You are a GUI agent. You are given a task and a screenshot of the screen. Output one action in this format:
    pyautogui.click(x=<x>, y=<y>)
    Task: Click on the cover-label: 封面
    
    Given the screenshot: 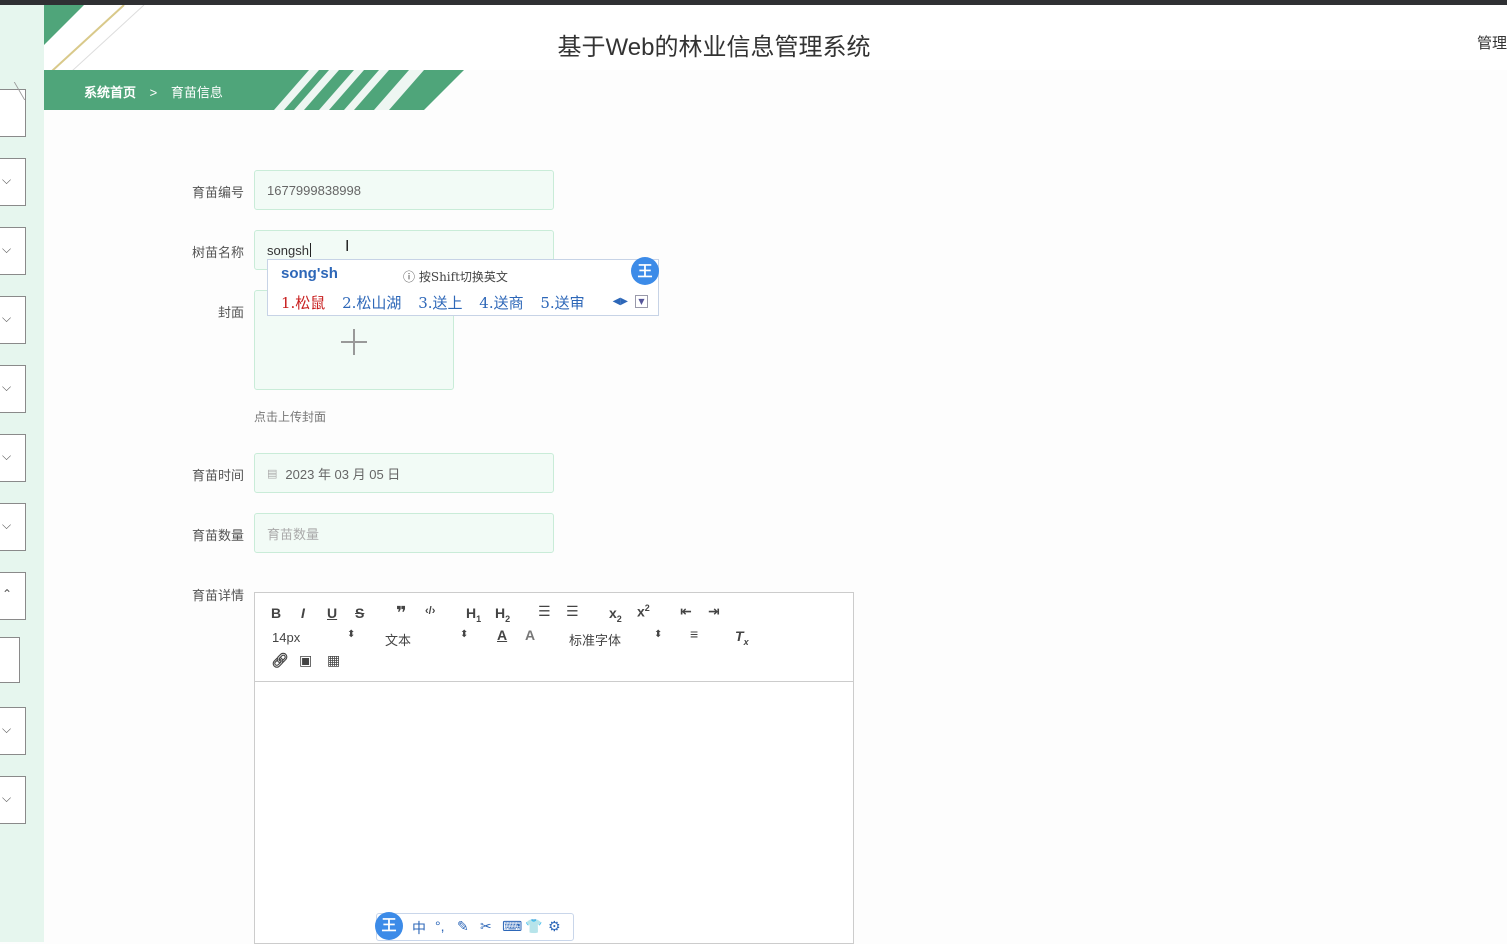 What is the action you would take?
    pyautogui.click(x=230, y=312)
    